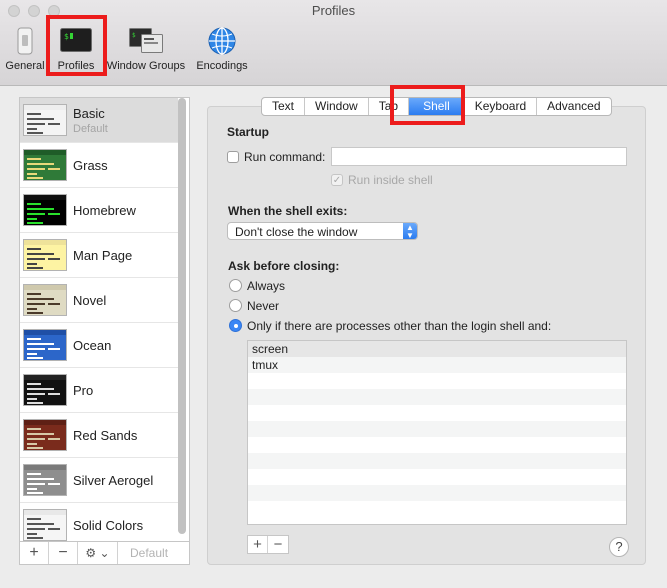 This screenshot has height=588, width=667. Describe the element at coordinates (265, 365) in the screenshot. I see `process-name: tmux` at that location.